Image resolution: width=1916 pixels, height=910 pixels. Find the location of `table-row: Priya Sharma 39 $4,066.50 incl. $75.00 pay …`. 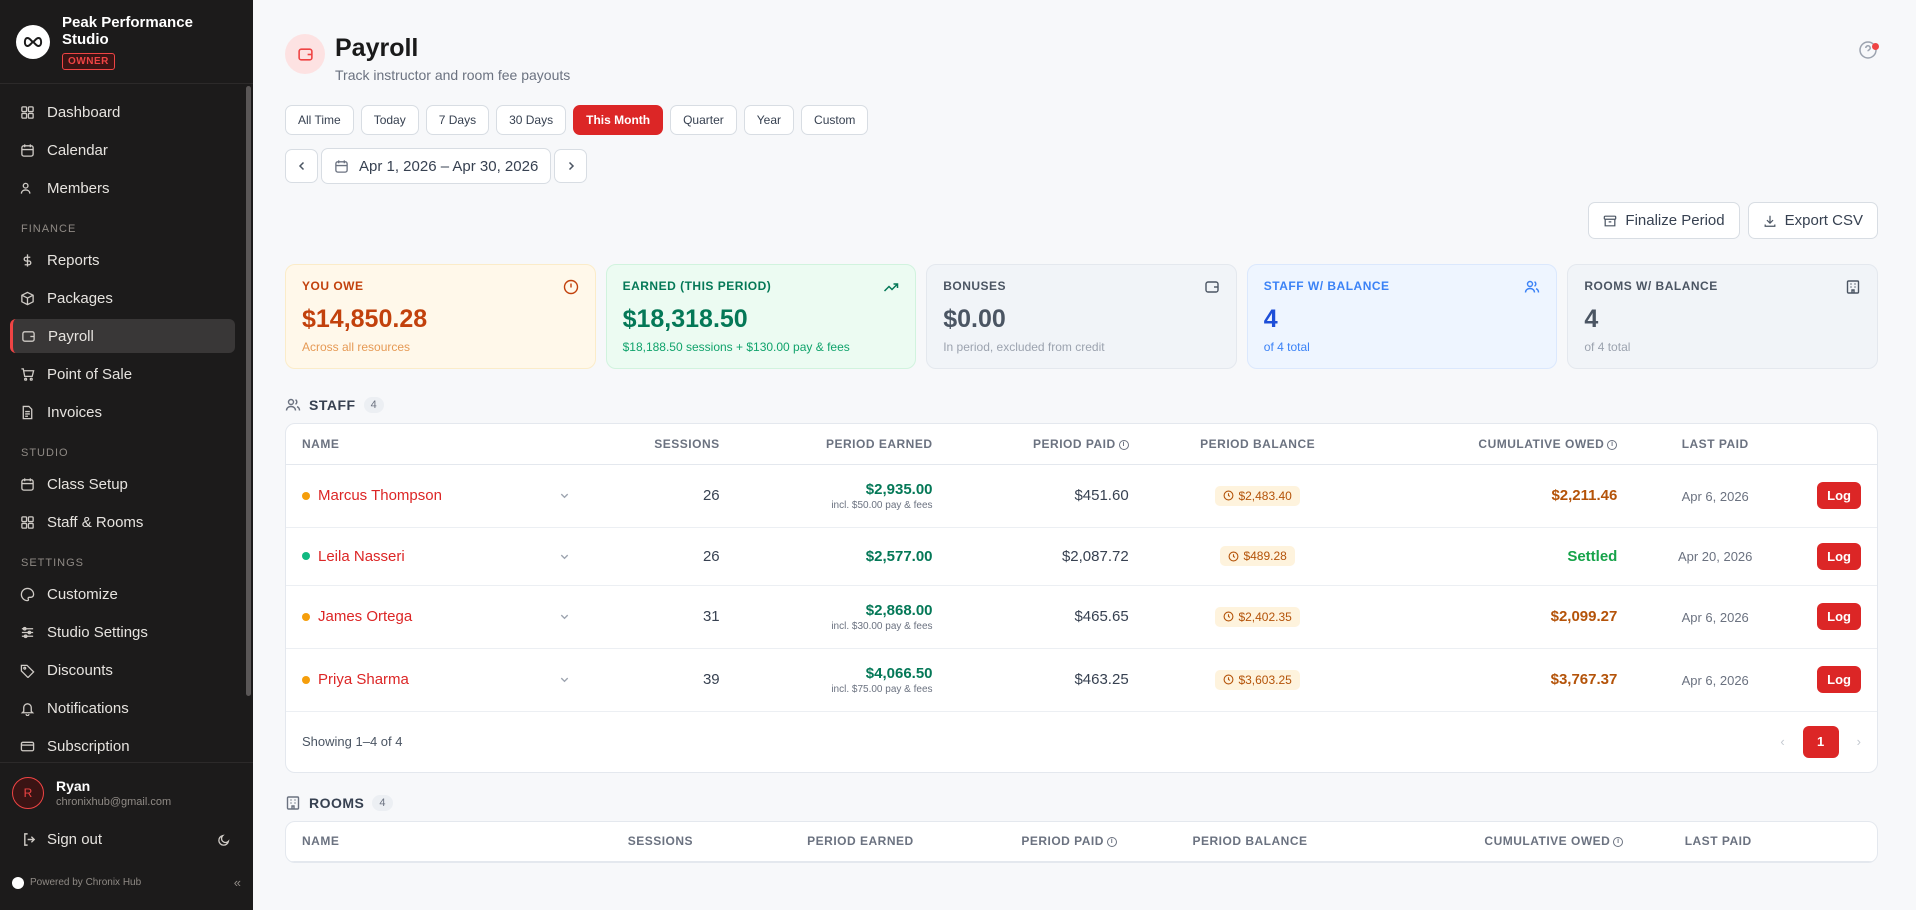

table-row: Priya Sharma 39 $4,066.50 incl. $75.00 pay … is located at coordinates (1081, 680).